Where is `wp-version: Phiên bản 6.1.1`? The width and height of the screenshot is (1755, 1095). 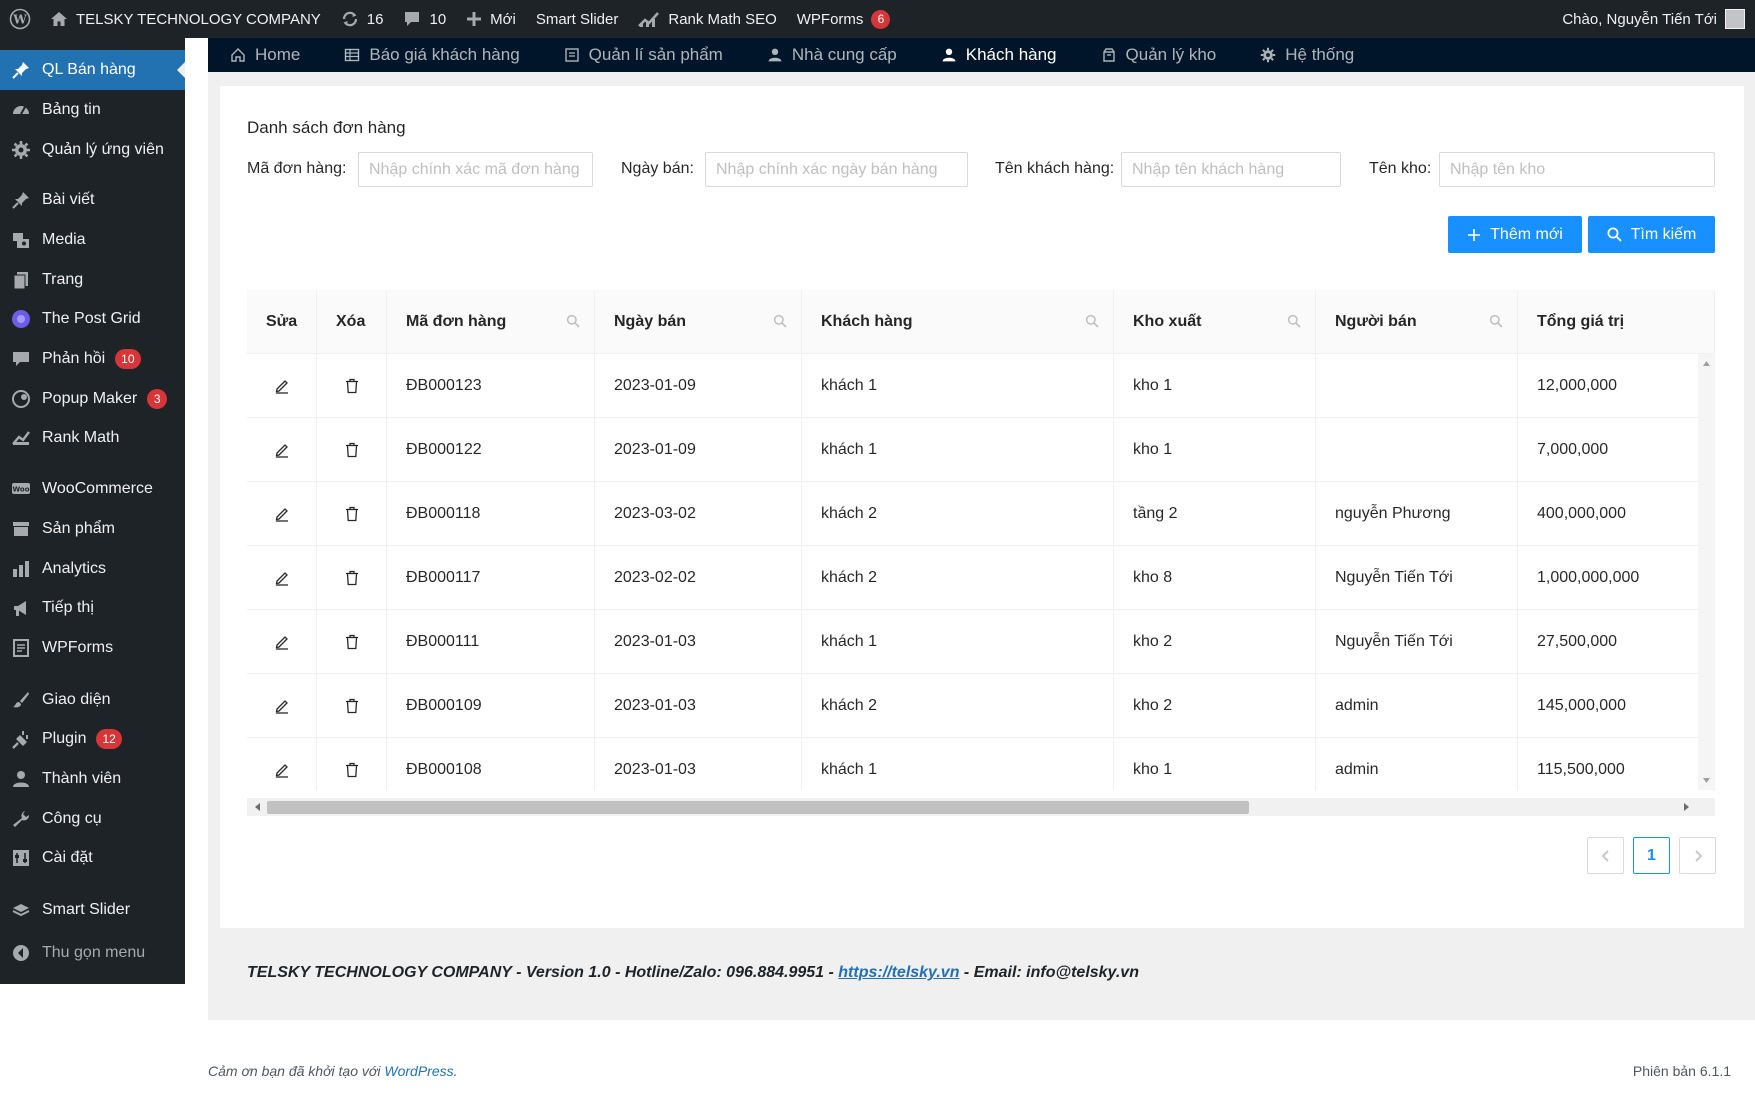 wp-version: Phiên bản 6.1.1 is located at coordinates (1681, 1071).